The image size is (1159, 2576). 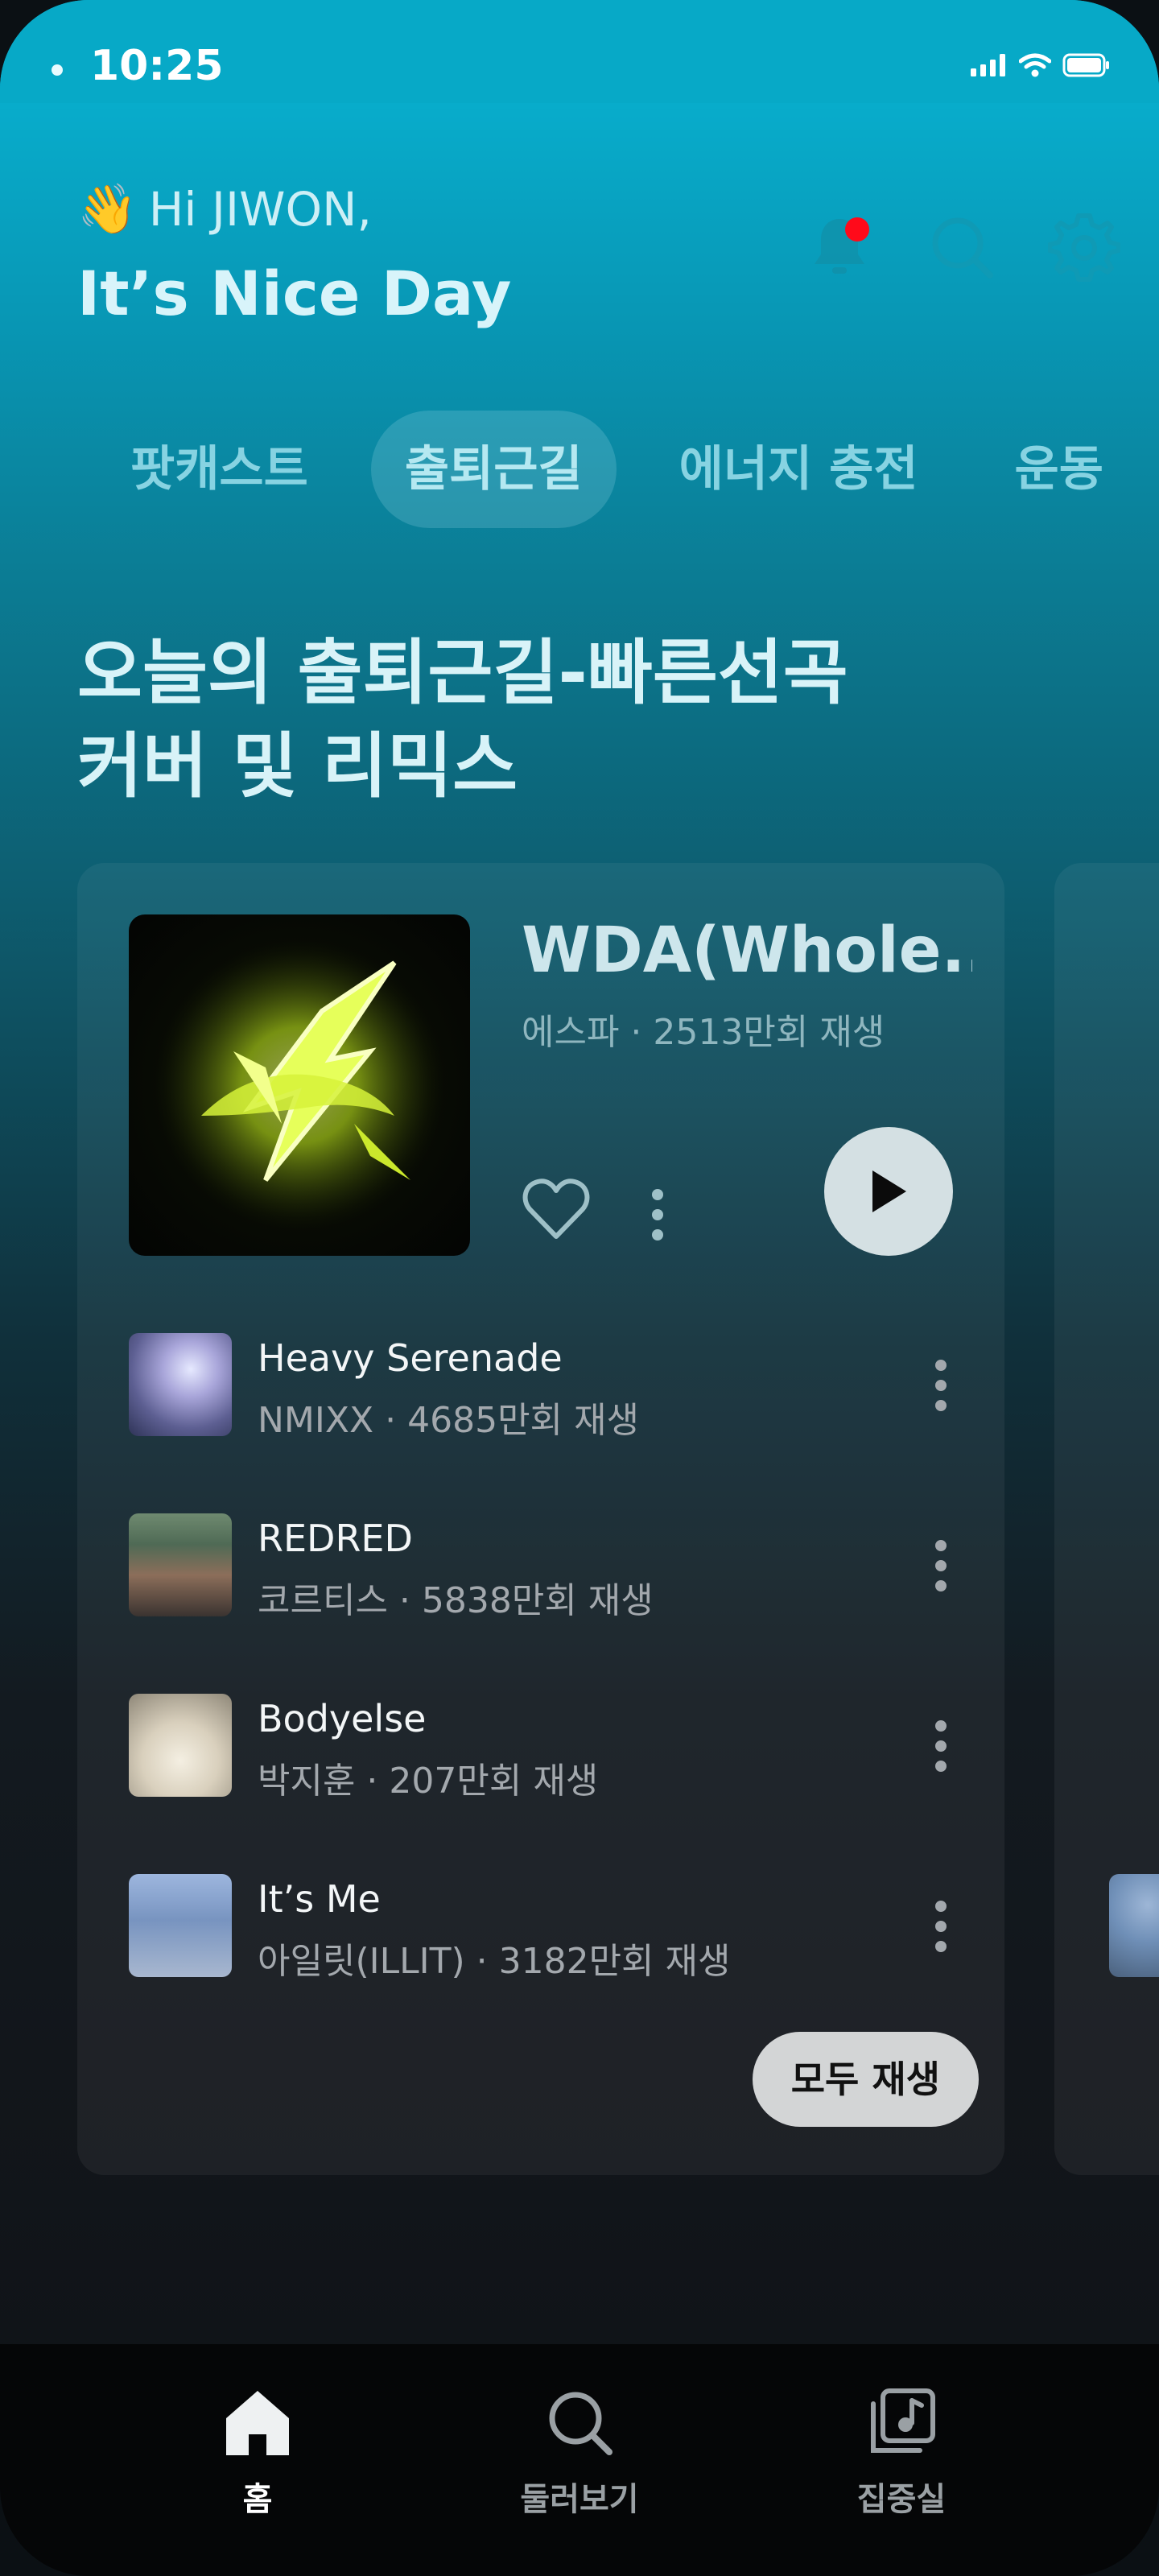 I want to click on featured-album-cover, so click(x=299, y=1085).